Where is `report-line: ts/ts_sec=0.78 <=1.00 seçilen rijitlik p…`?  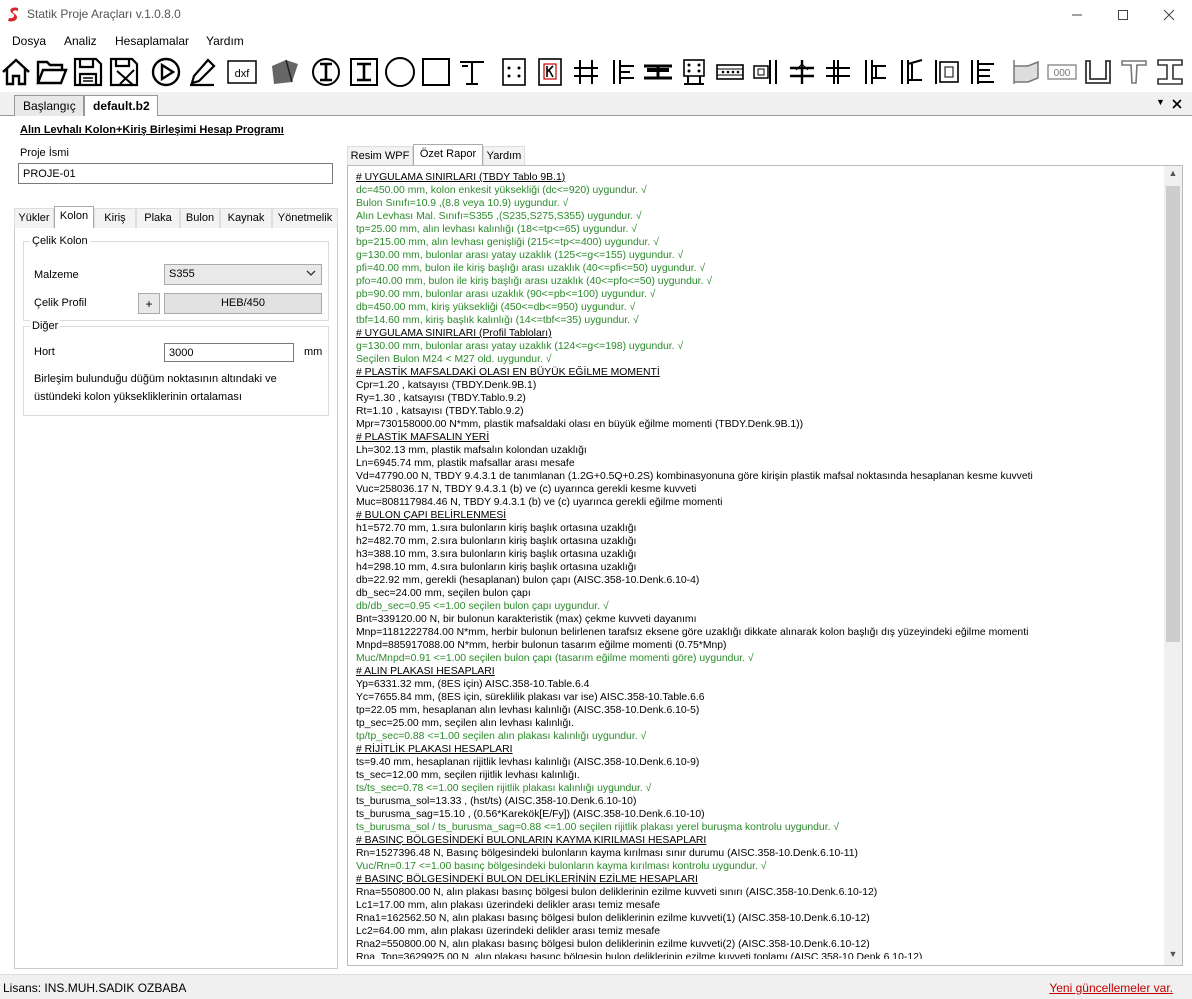 report-line: ts/ts_sec=0.78 <=1.00 seçilen rijitlik p… is located at coordinates (504, 788).